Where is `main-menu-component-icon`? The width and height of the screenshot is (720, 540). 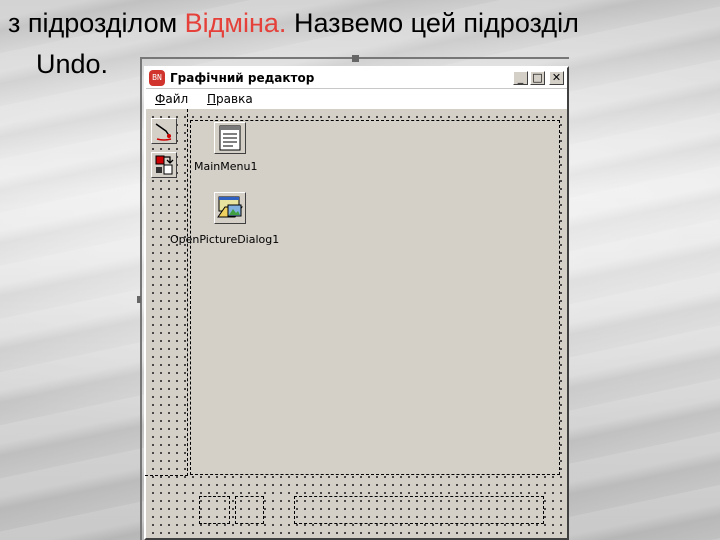
main-menu-component-icon is located at coordinates (230, 138).